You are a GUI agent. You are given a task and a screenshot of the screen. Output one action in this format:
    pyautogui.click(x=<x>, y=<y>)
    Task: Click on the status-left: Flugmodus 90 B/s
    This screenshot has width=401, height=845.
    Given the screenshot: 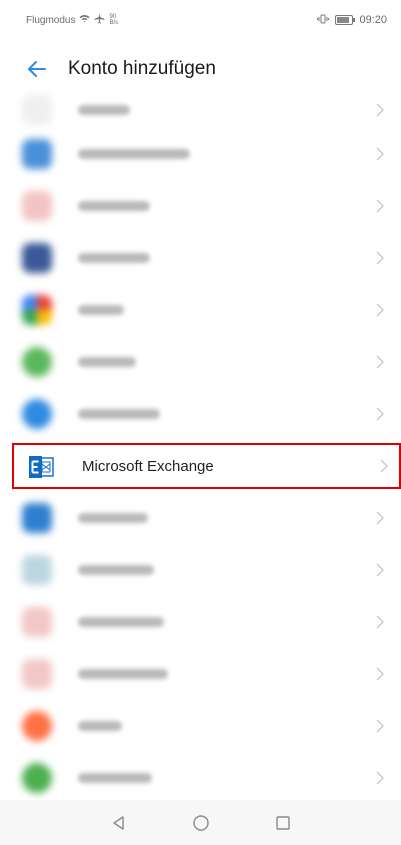 What is the action you would take?
    pyautogui.click(x=72, y=20)
    